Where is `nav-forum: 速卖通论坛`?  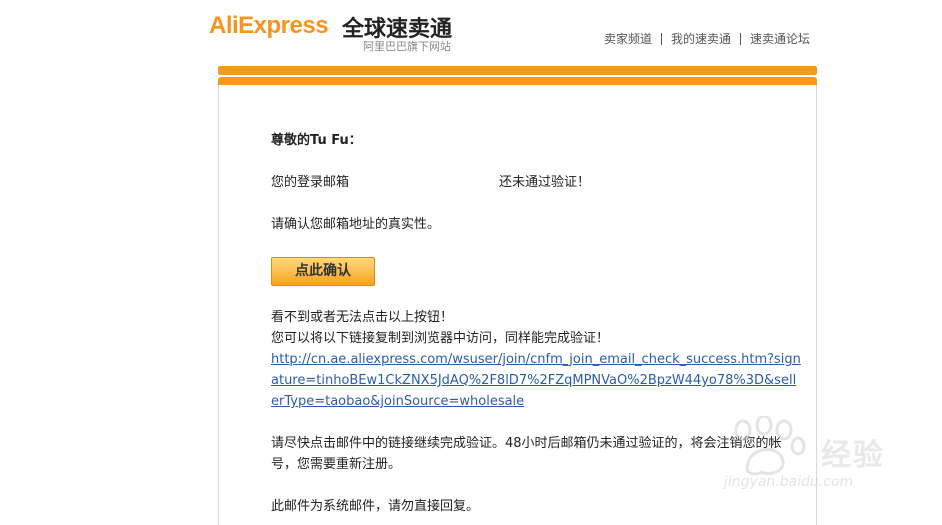 nav-forum: 速卖通论坛 is located at coordinates (780, 38).